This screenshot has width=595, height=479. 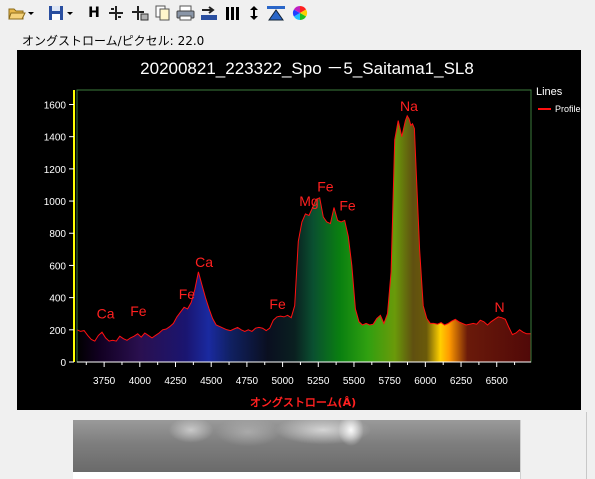 What do you see at coordinates (318, 381) in the screenshot?
I see `x-tick-label: 5250` at bounding box center [318, 381].